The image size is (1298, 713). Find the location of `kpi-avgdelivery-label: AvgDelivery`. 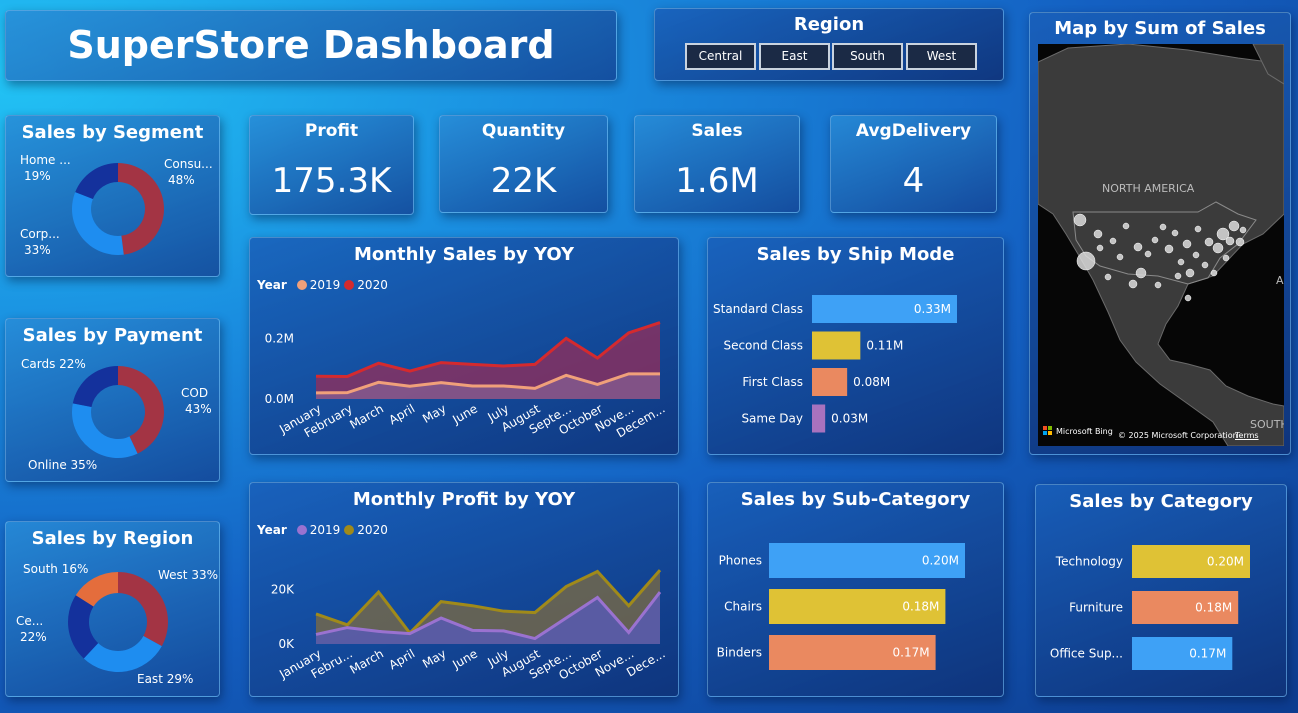

kpi-avgdelivery-label: AvgDelivery is located at coordinates (913, 131).